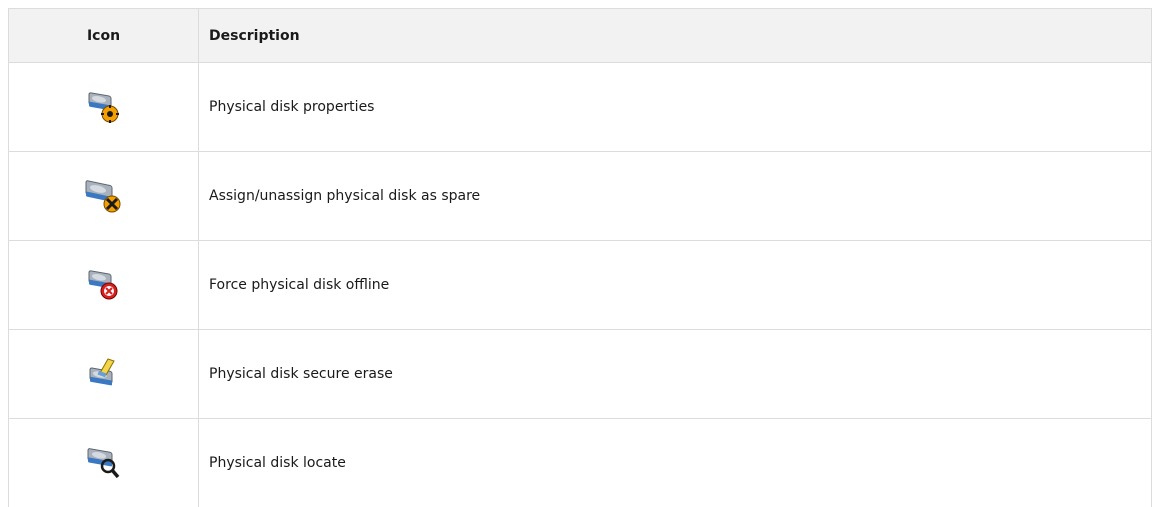 This screenshot has height=507, width=1160. I want to click on disk-spare-icon, so click(104, 196).